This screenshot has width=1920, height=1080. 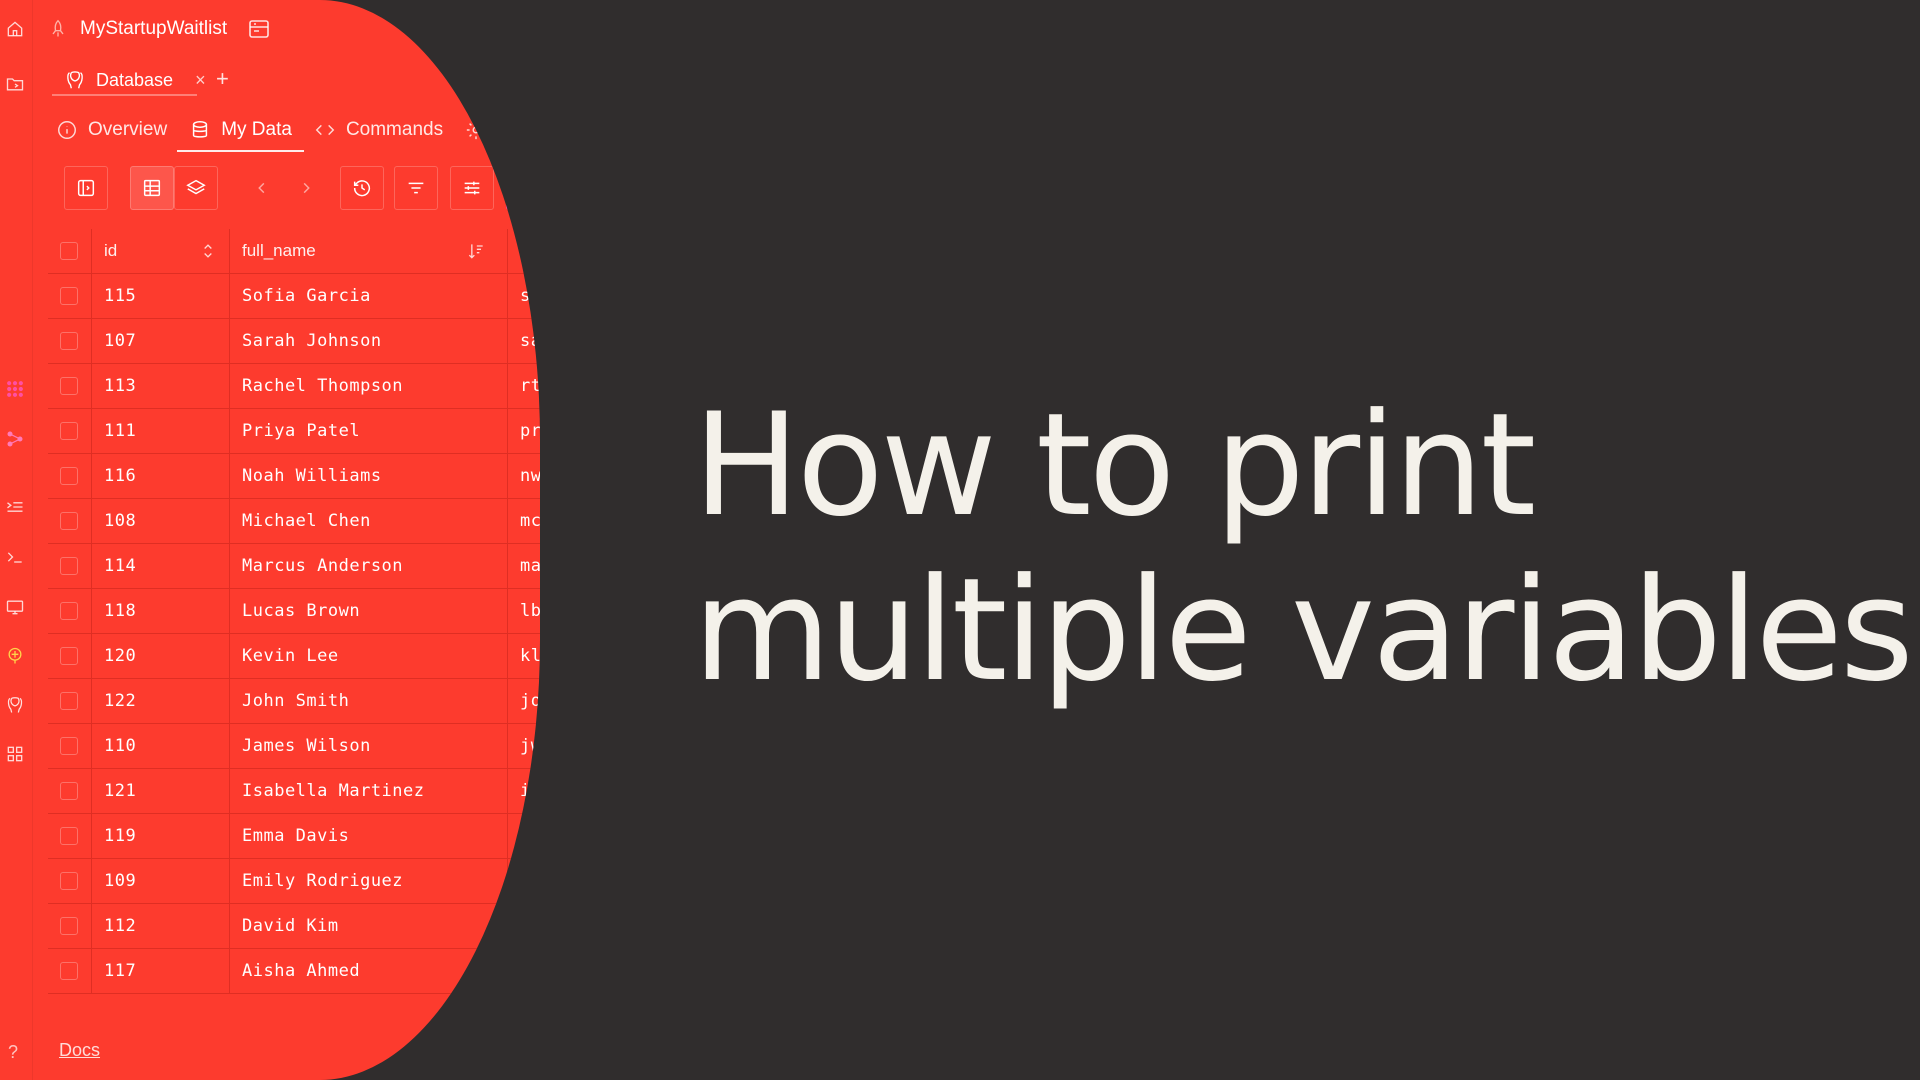 I want to click on add-tab-button: +, so click(x=222, y=79).